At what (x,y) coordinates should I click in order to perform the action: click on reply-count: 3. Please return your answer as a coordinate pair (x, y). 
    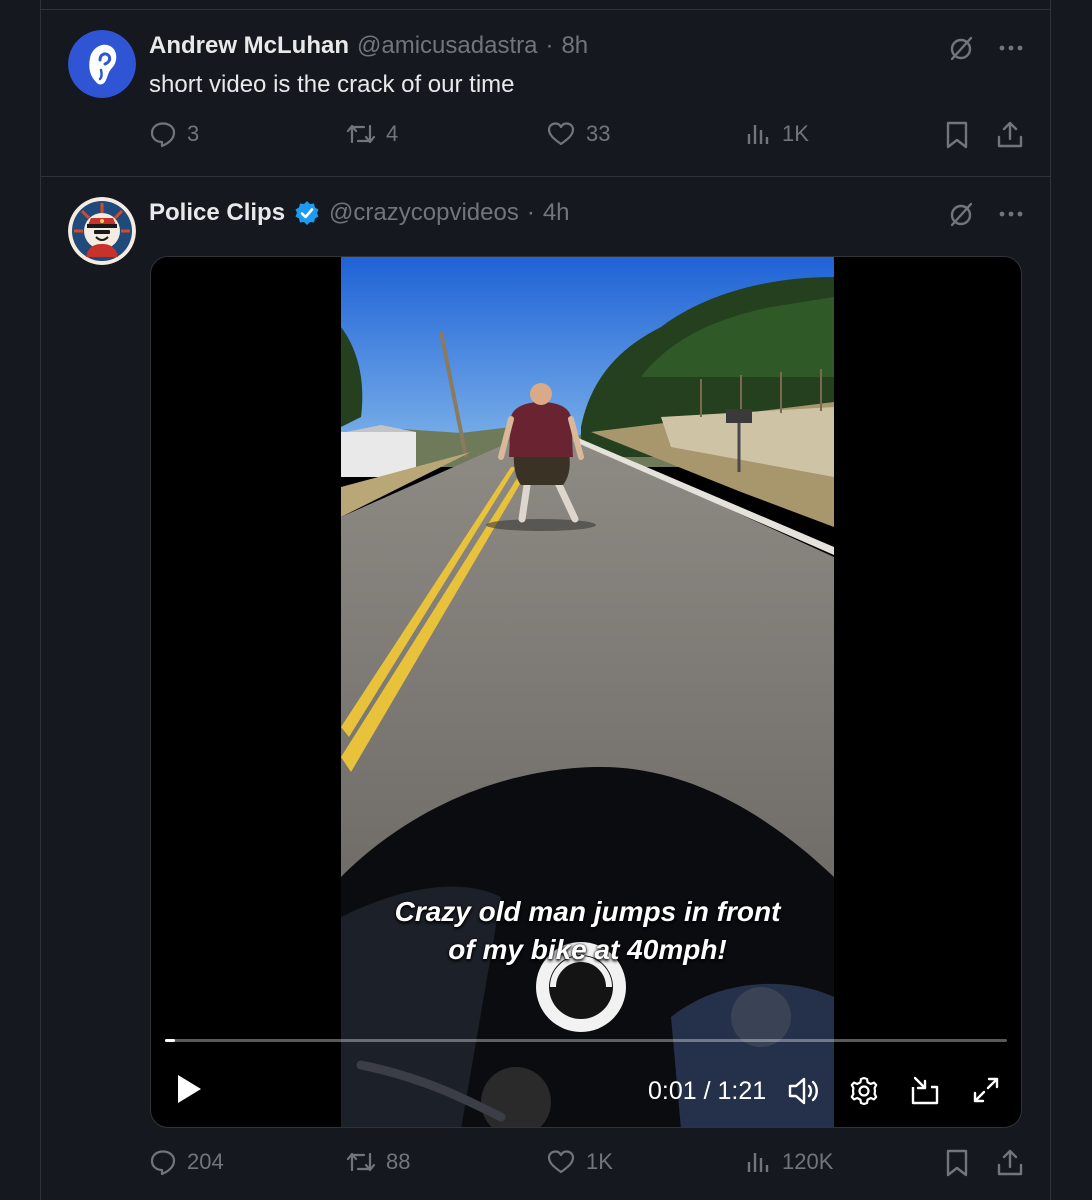
    Looking at the image, I should click on (193, 133).